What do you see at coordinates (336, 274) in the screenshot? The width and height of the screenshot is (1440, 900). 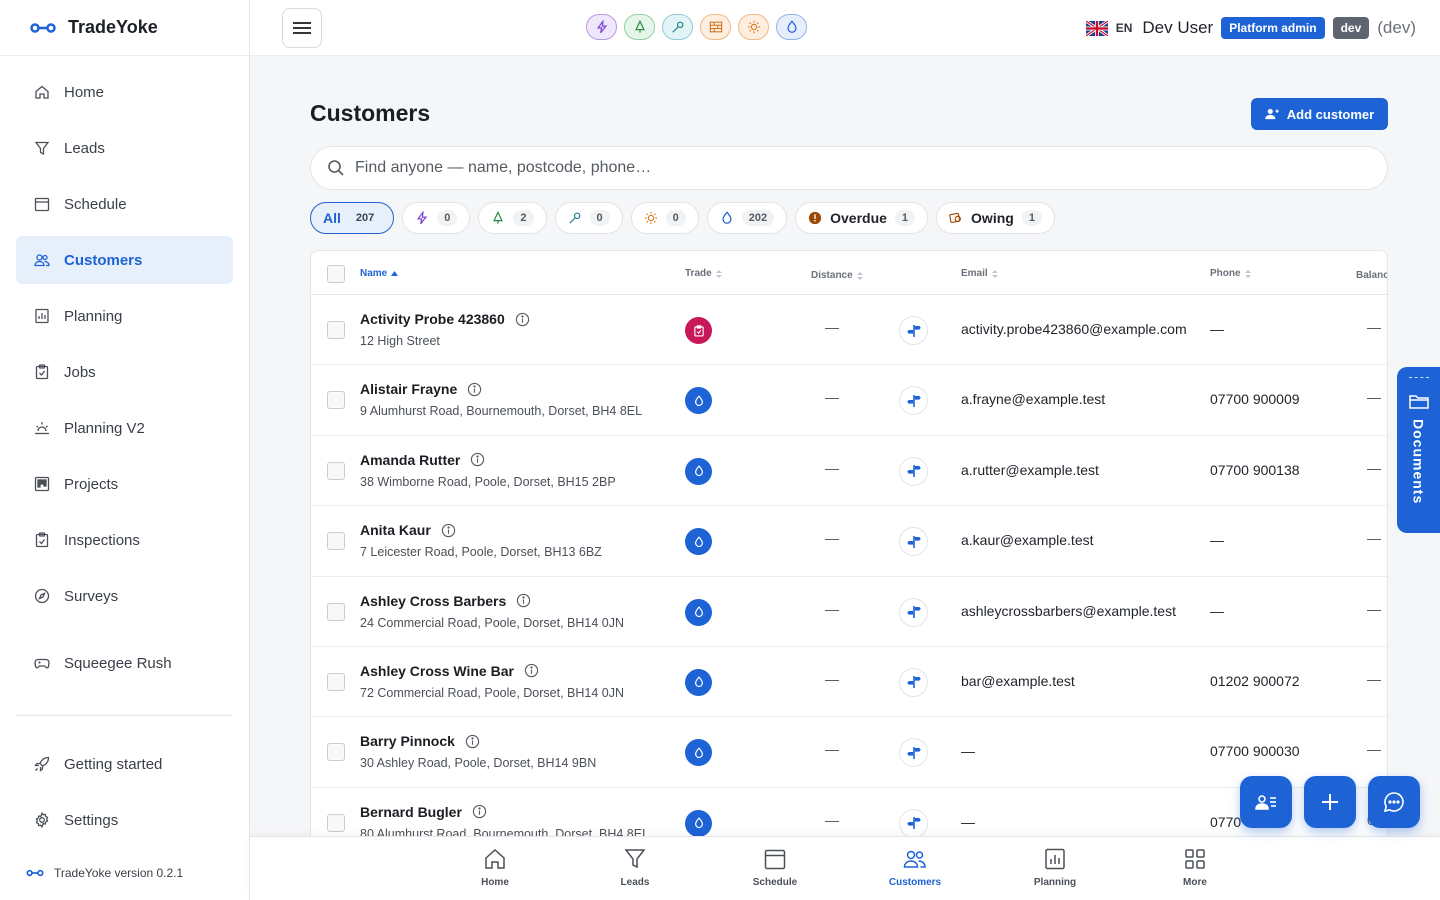 I see `select-all-checkbox` at bounding box center [336, 274].